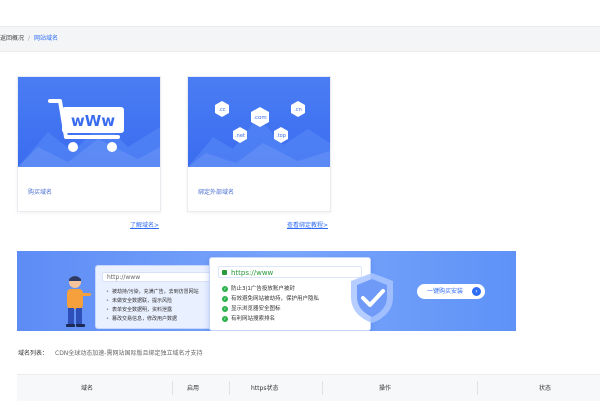 This screenshot has width=600, height=401. What do you see at coordinates (152, 292) in the screenshot?
I see `http-issue-item: 被劫持/污染，充满广告，去到仿冒网站` at bounding box center [152, 292].